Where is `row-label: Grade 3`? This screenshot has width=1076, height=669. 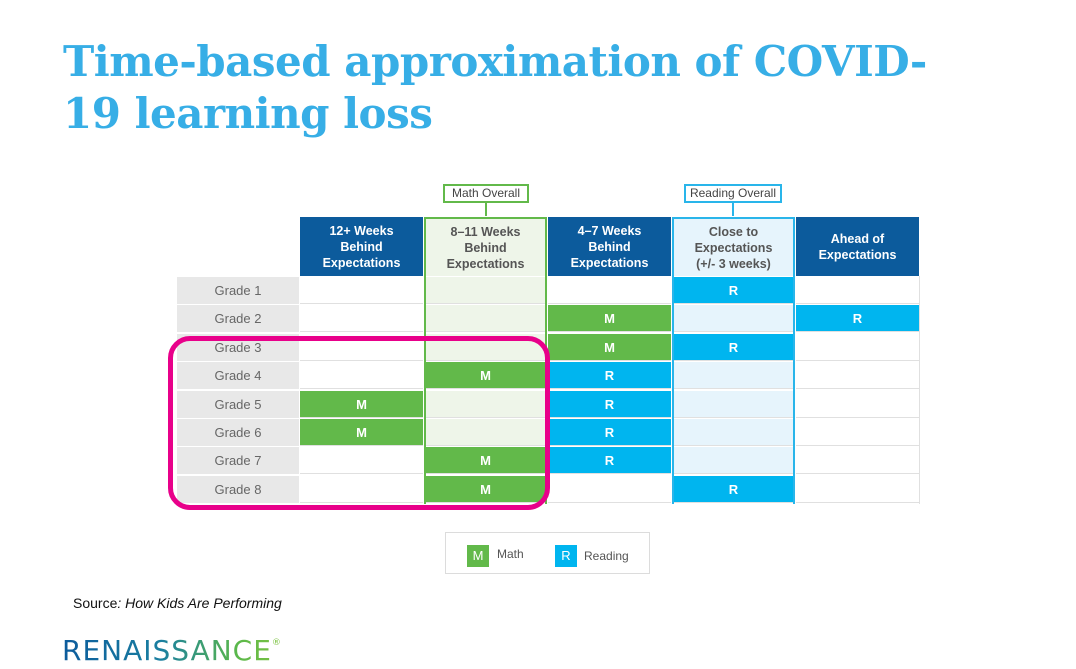 row-label: Grade 3 is located at coordinates (238, 347).